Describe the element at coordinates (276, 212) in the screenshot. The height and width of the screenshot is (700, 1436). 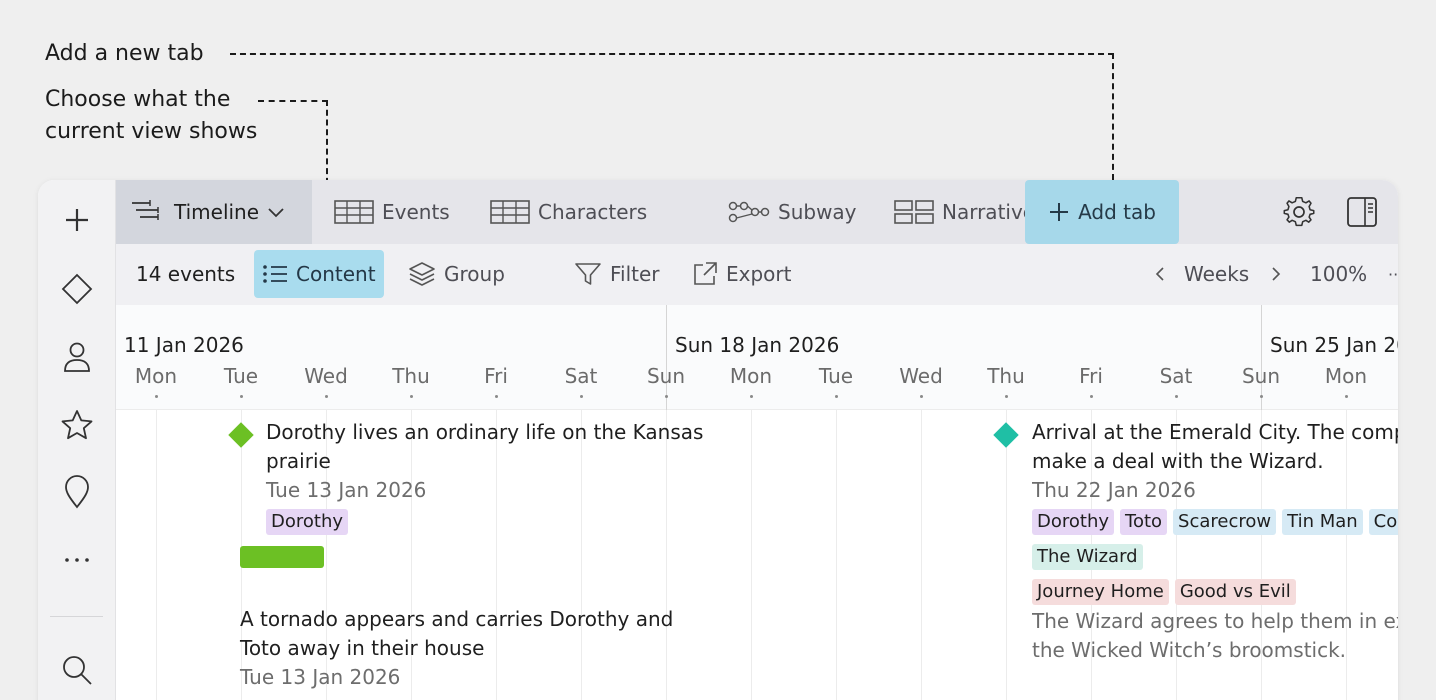
I see `chevron-down-icon` at that location.